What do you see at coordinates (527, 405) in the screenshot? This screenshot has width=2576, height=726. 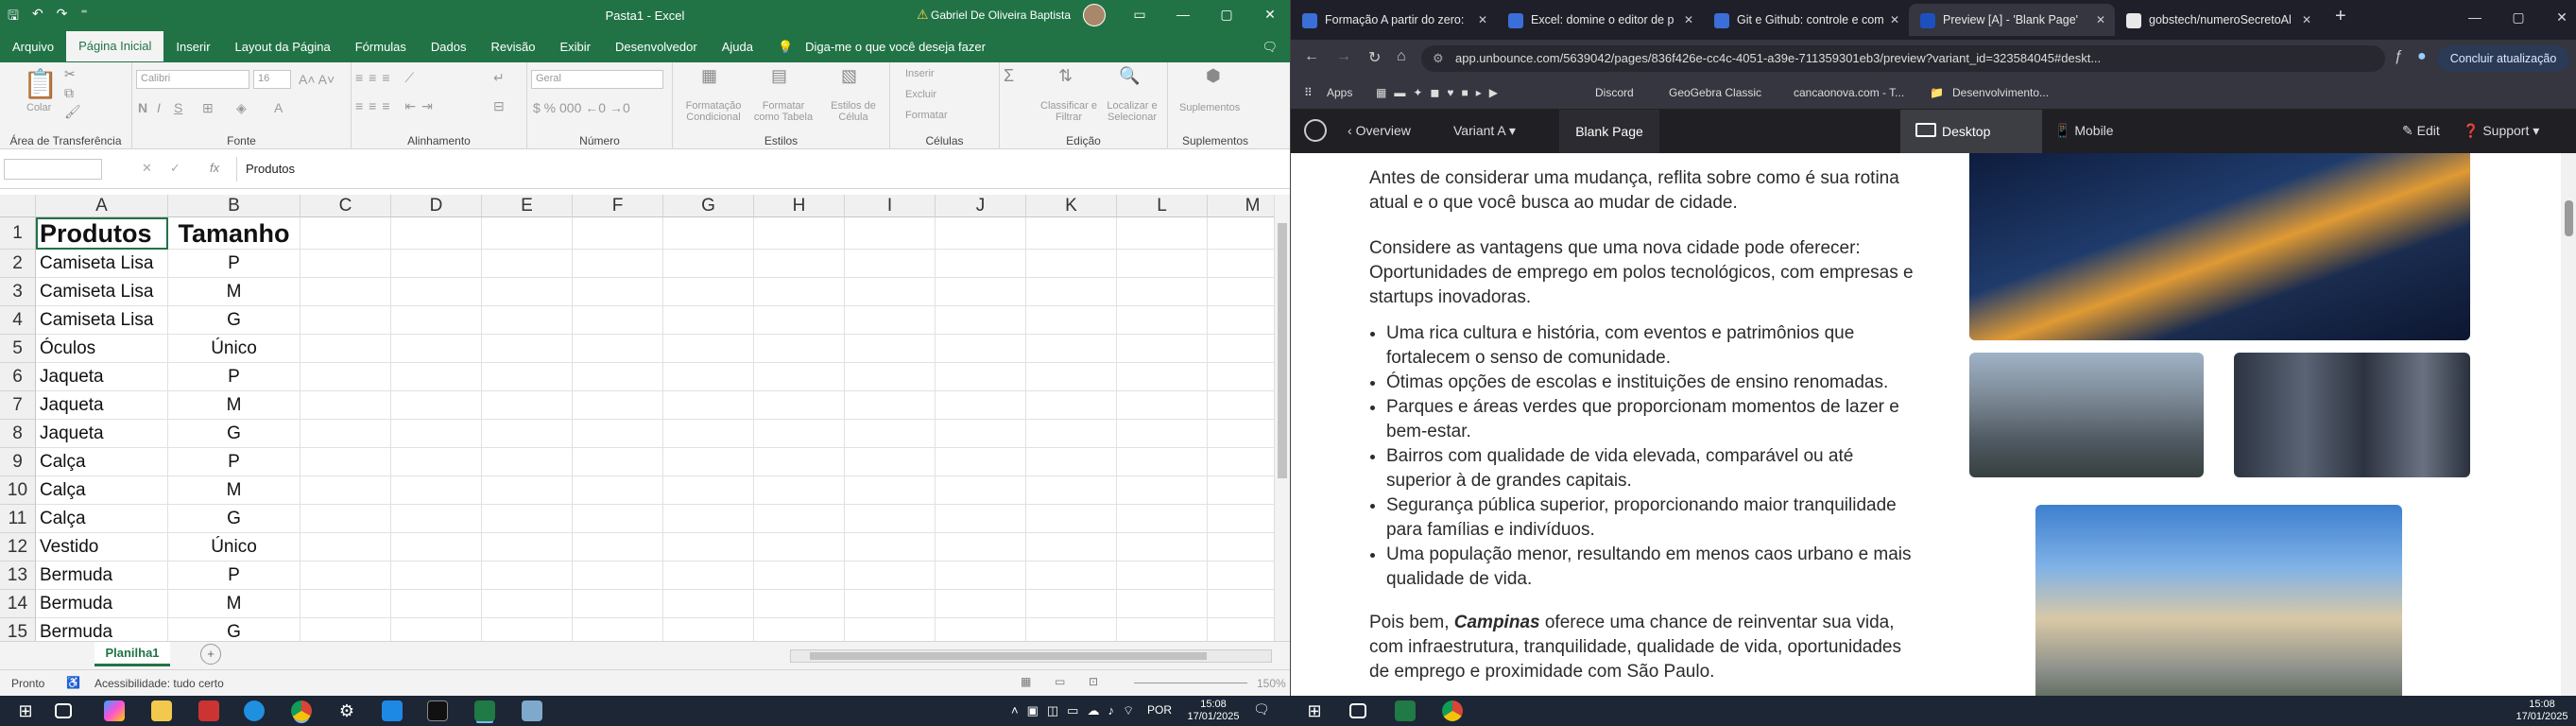 I see `cell-e7` at bounding box center [527, 405].